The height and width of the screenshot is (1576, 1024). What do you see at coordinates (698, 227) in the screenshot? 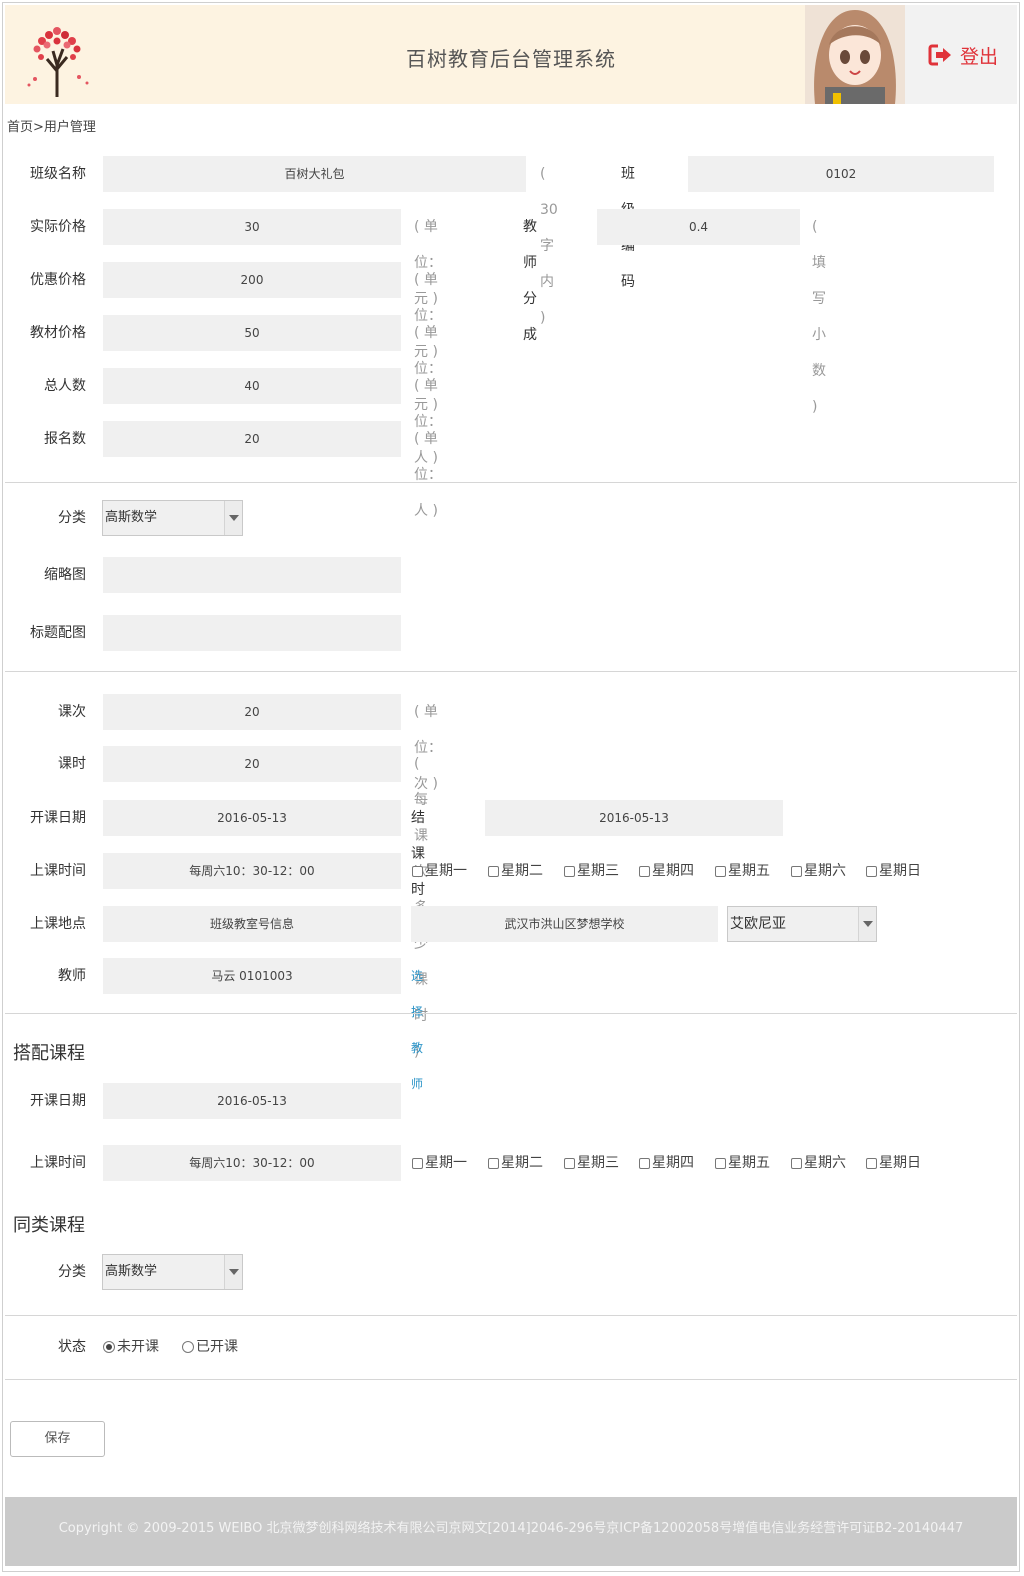
I see `teacher-share-input: 0.4` at bounding box center [698, 227].